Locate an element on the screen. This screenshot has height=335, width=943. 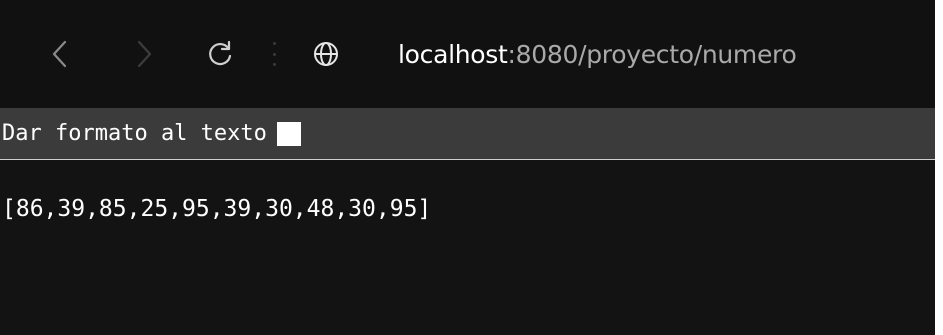
address-bar: localhost:8080/proyecto/numero is located at coordinates (597, 55).